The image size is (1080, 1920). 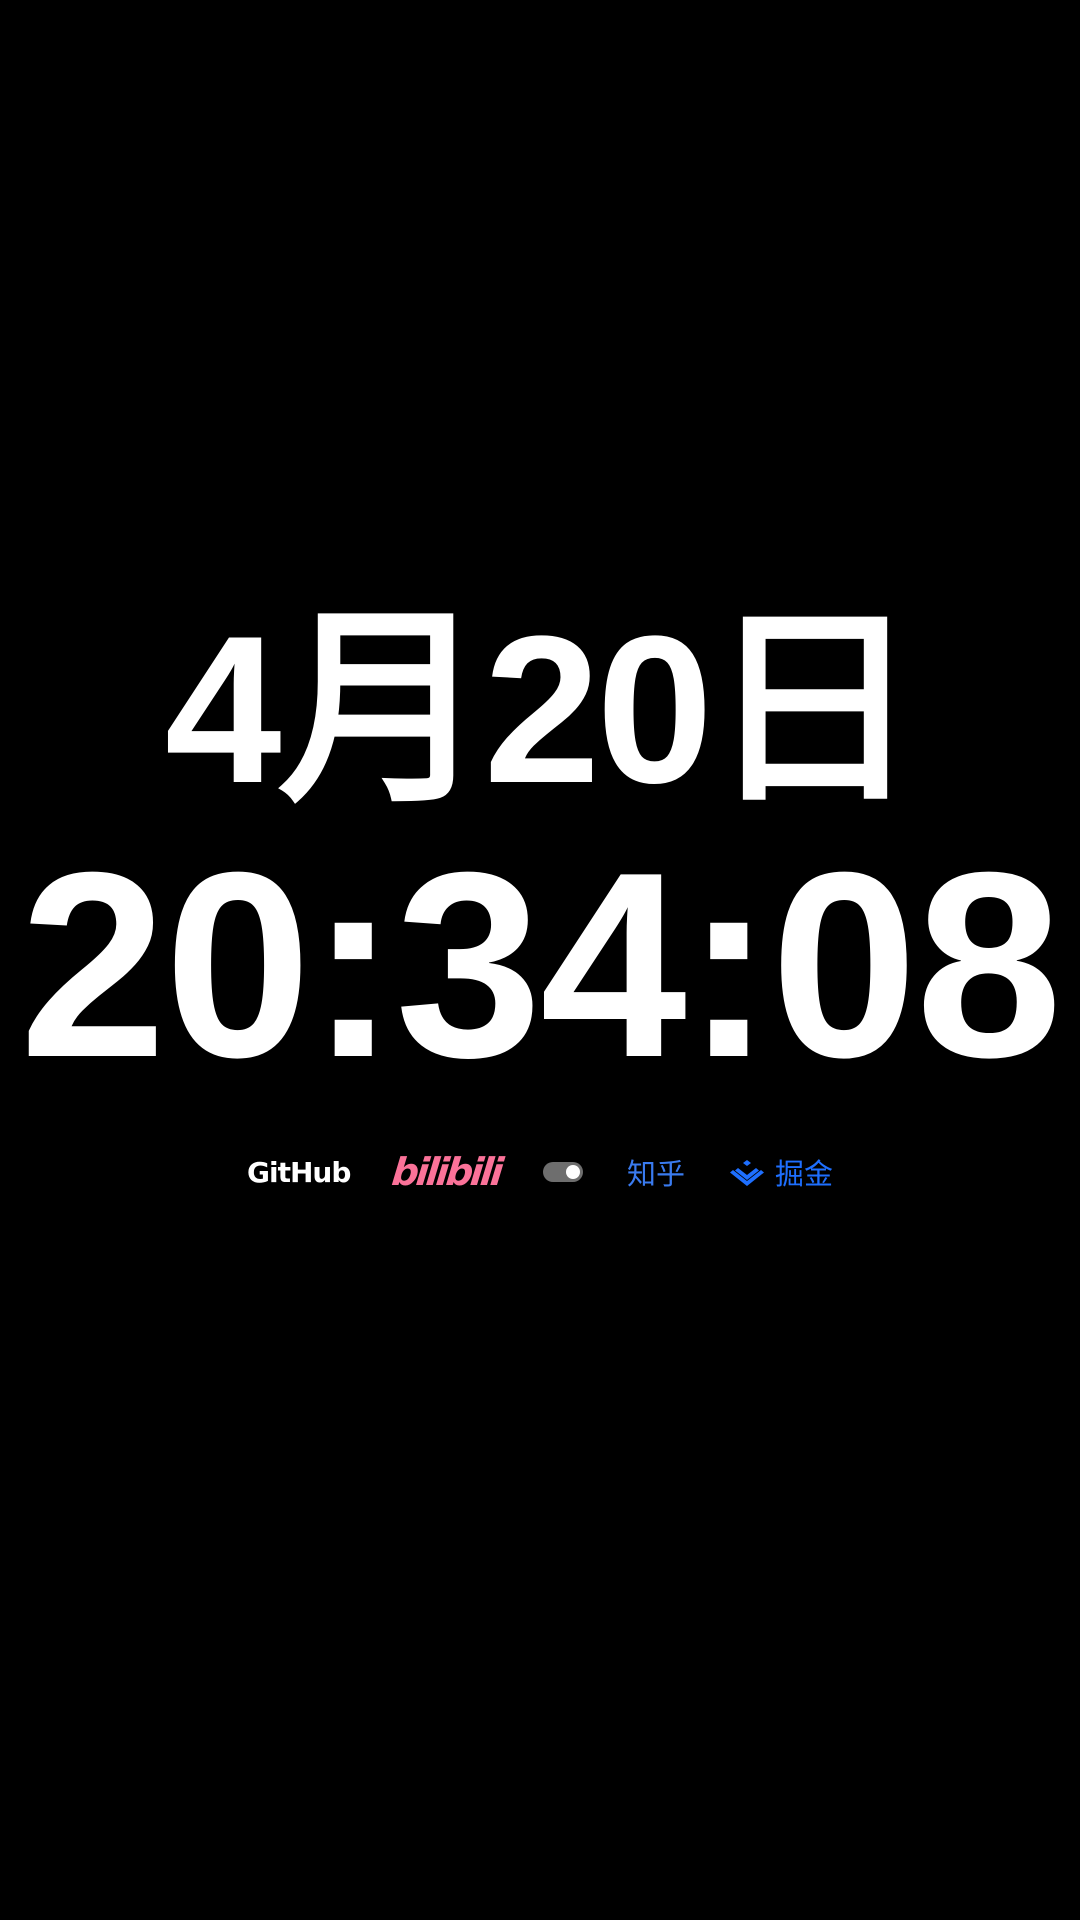 What do you see at coordinates (540, 1172) in the screenshot?
I see `link-bar: GitHub bilibili 知乎 掘金` at bounding box center [540, 1172].